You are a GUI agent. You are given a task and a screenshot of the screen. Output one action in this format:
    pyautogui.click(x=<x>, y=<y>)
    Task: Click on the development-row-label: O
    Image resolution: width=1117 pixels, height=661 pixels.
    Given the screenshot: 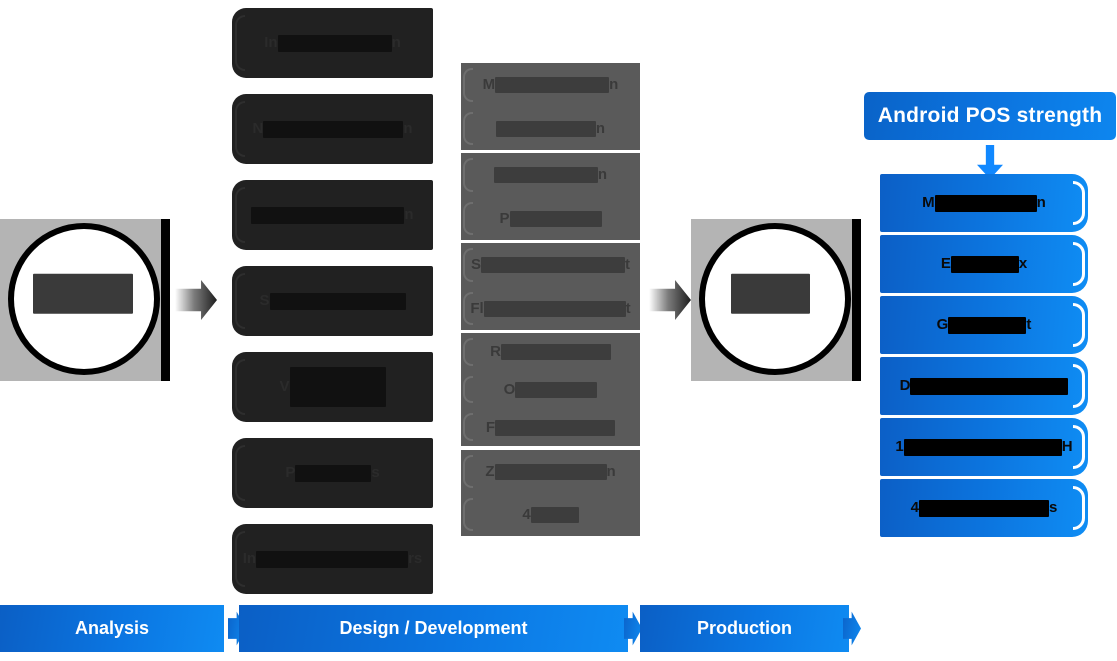 What is the action you would take?
    pyautogui.click(x=551, y=389)
    